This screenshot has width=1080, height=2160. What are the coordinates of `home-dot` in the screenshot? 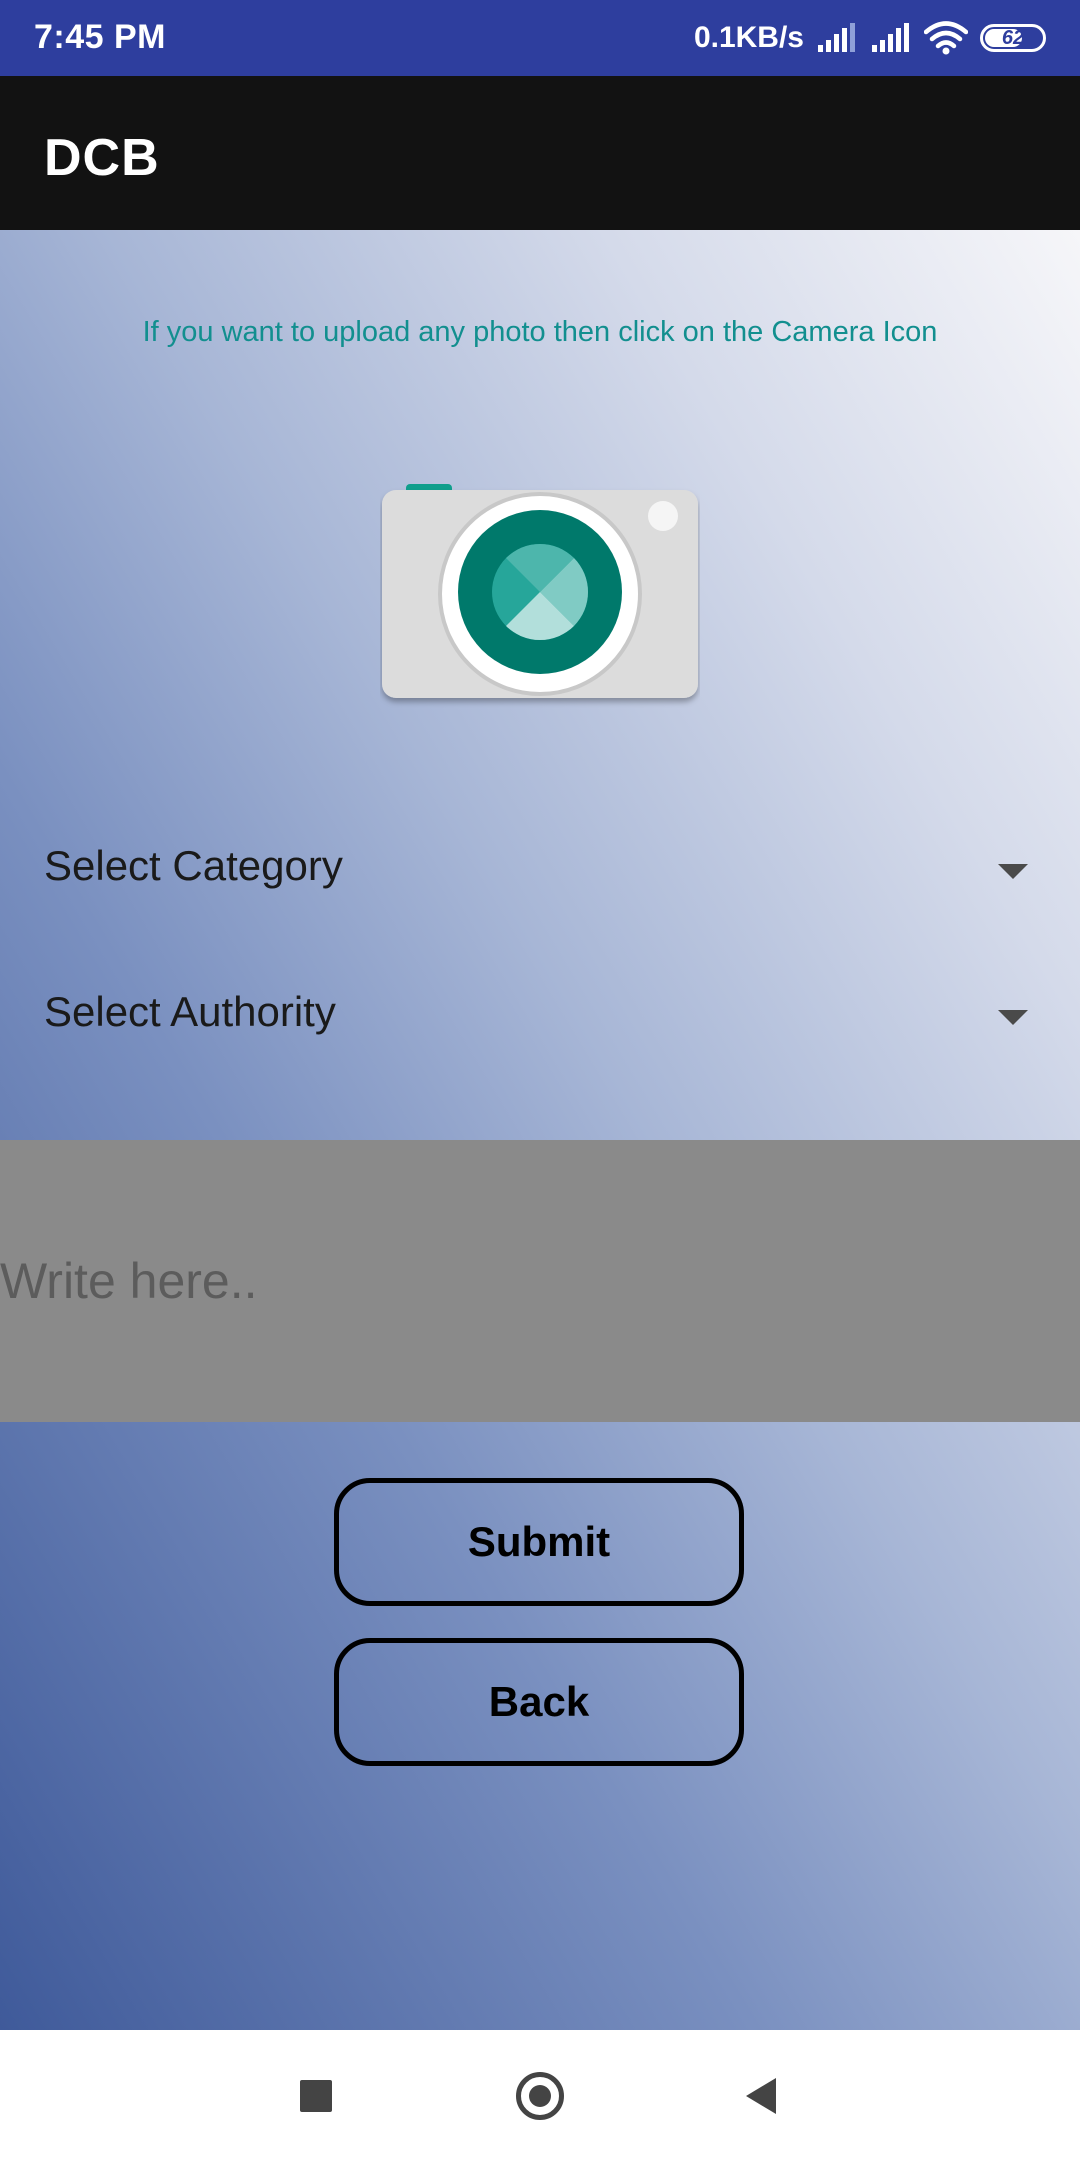 It's located at (540, 2096).